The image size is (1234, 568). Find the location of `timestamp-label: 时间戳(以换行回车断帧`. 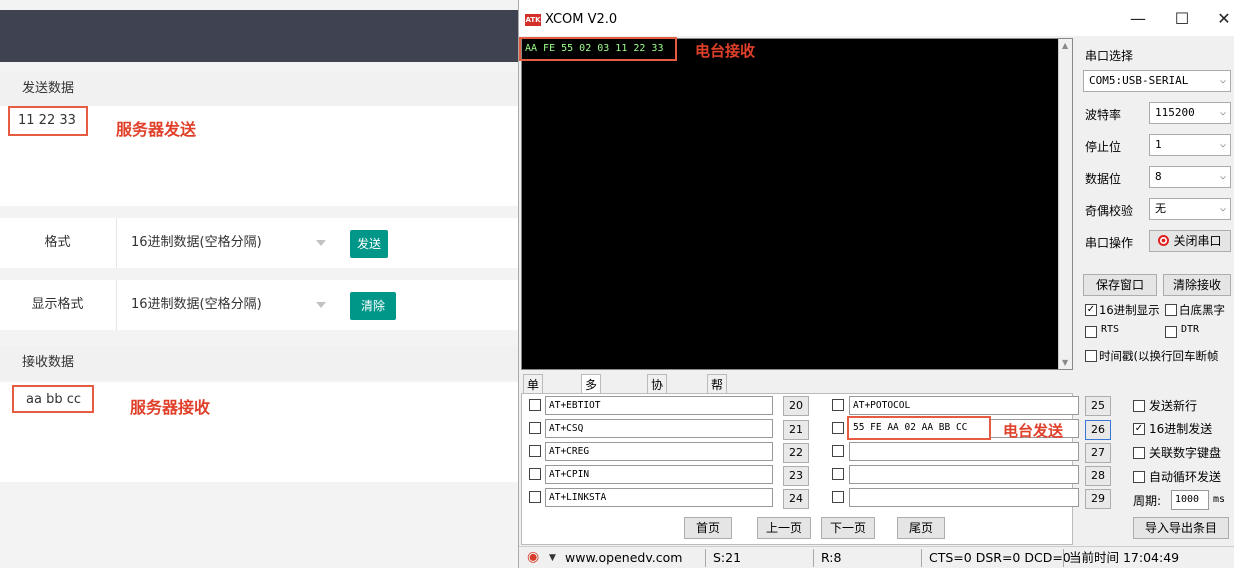

timestamp-label: 时间戳(以换行回车断帧 is located at coordinates (1159, 356).